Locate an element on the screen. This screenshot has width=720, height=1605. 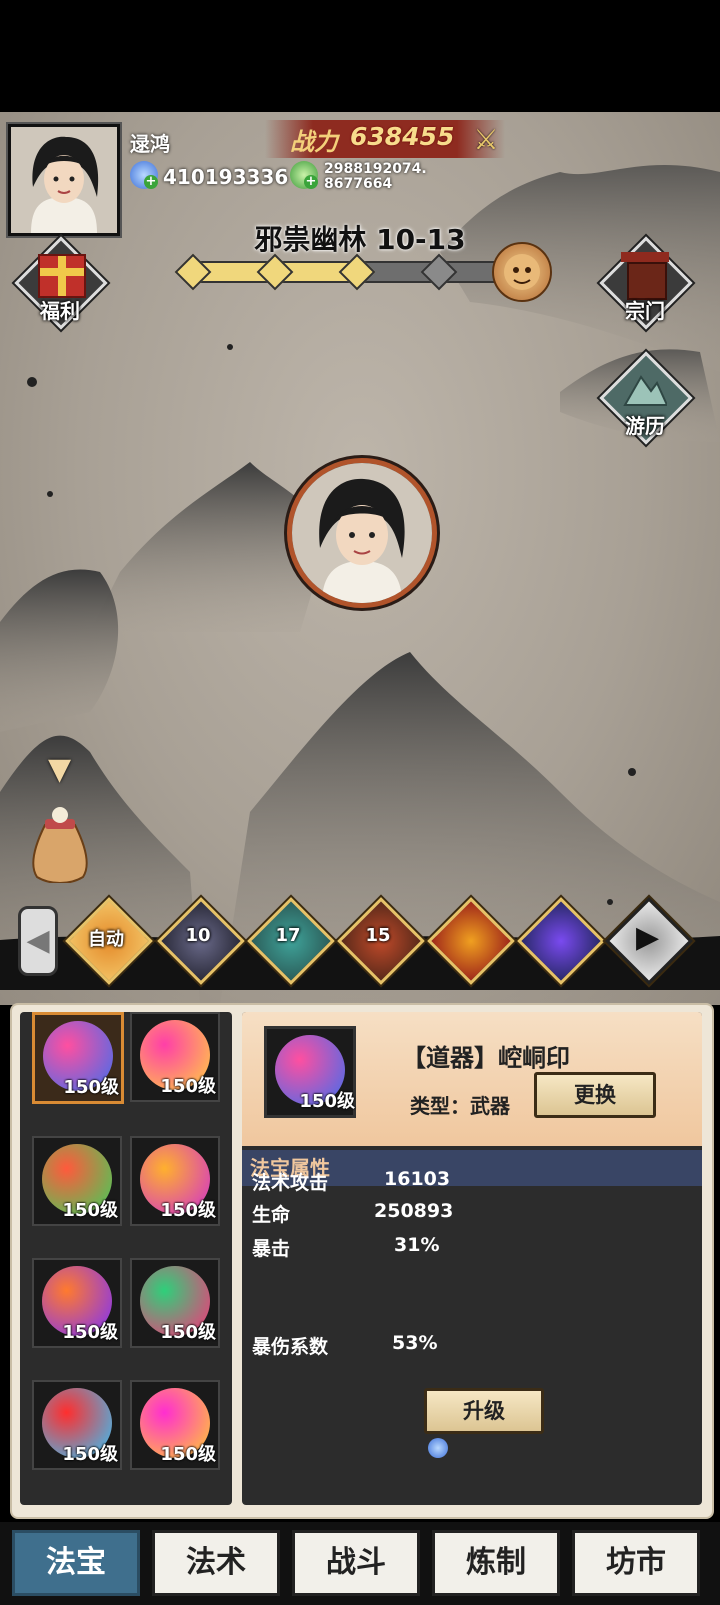
spirit-stone-cost-icon is located at coordinates (438, 1448).